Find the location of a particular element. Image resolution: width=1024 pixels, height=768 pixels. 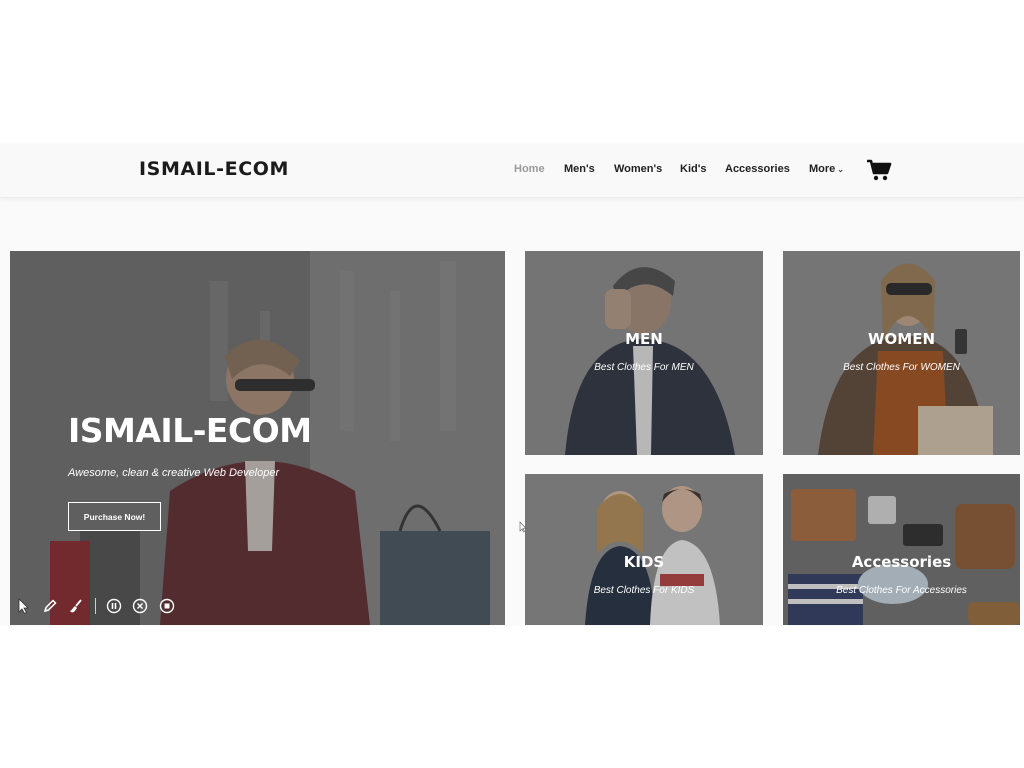

shopping-cart-icon is located at coordinates (879, 170).